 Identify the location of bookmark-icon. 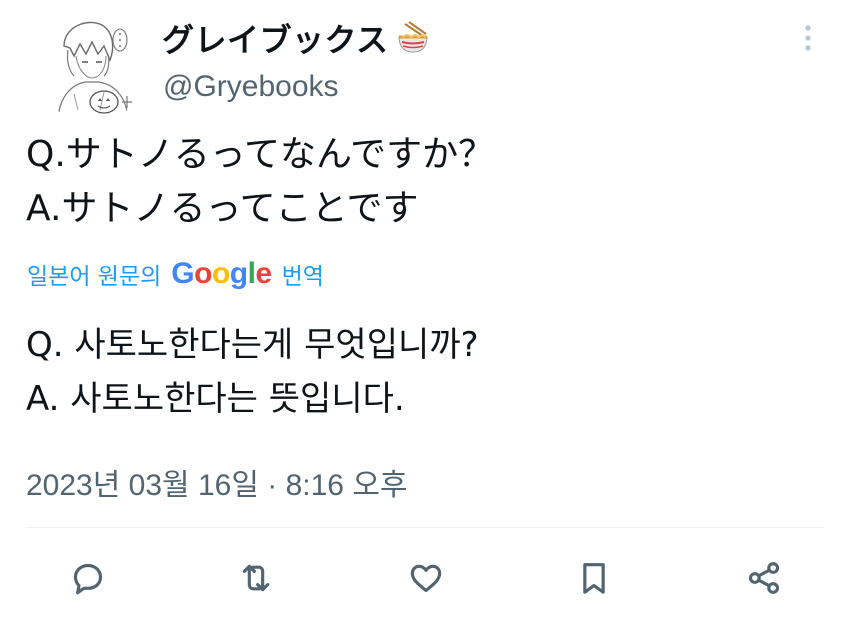
(594, 578).